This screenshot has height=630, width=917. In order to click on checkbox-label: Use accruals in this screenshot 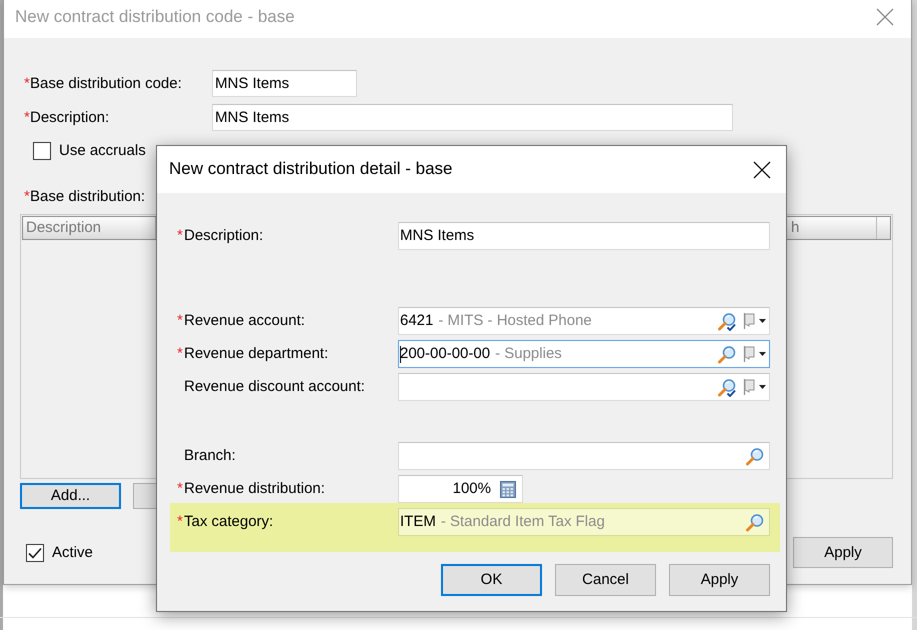, I will do `click(102, 151)`.